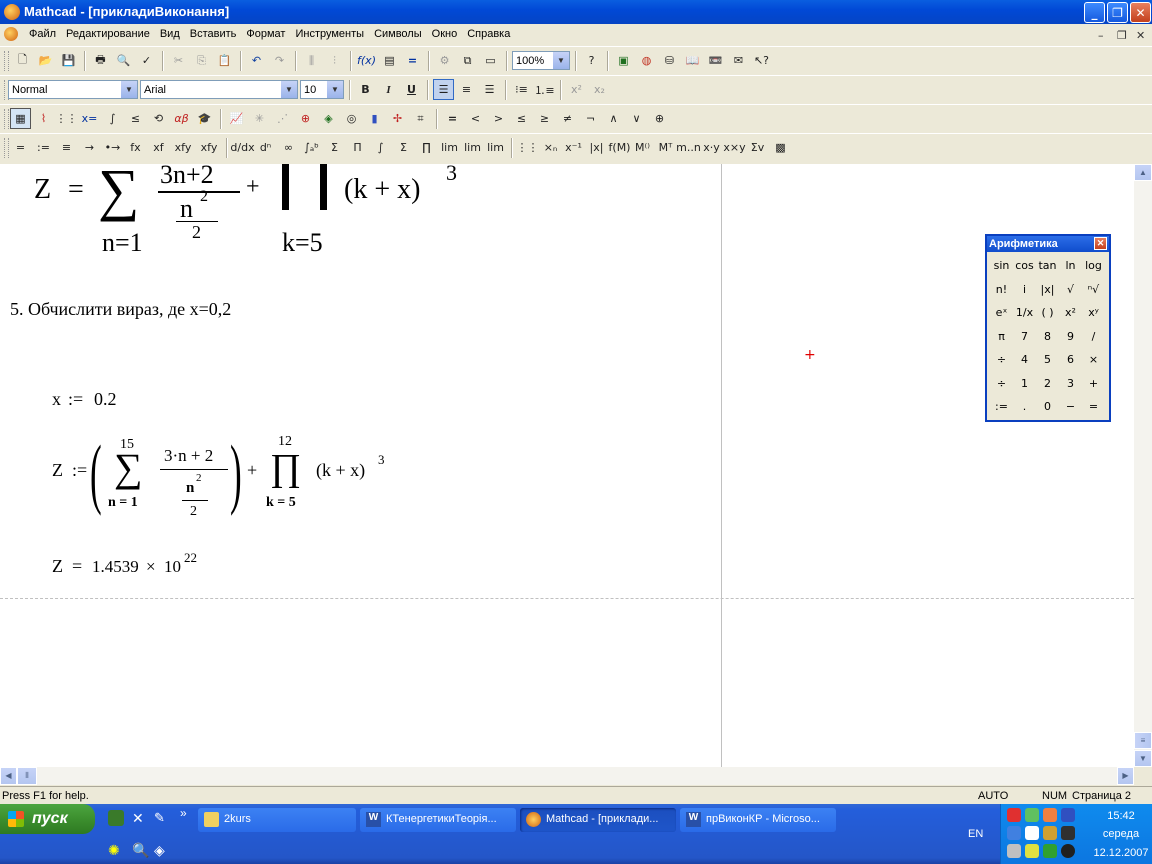  What do you see at coordinates (201, 60) in the screenshot?
I see `copy-icon: ⎘` at bounding box center [201, 60].